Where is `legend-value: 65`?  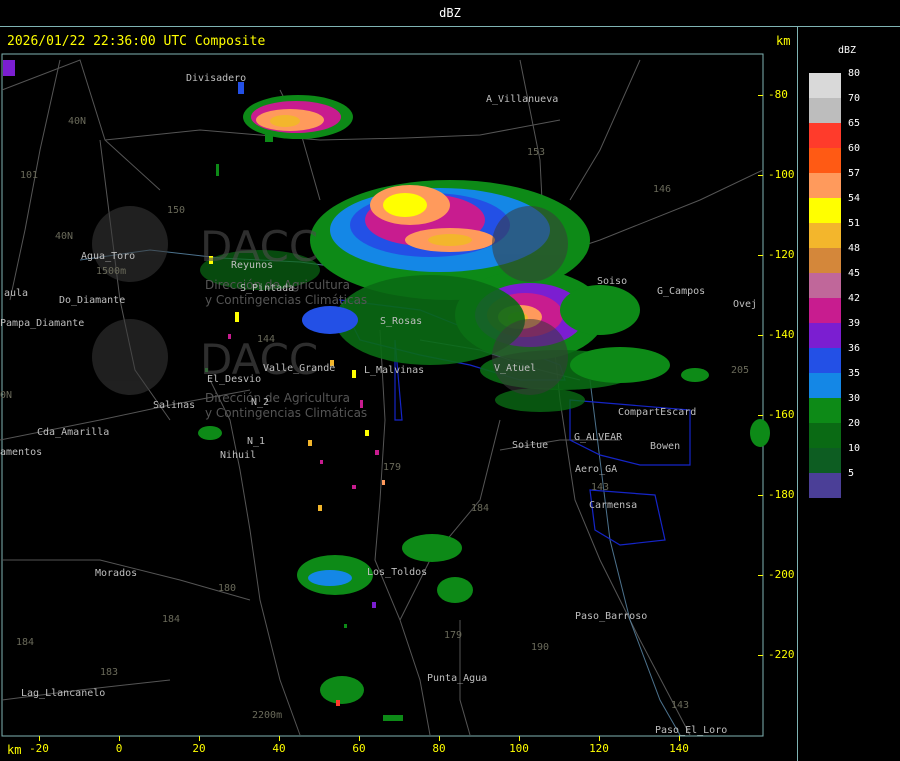 legend-value: 65 is located at coordinates (854, 123).